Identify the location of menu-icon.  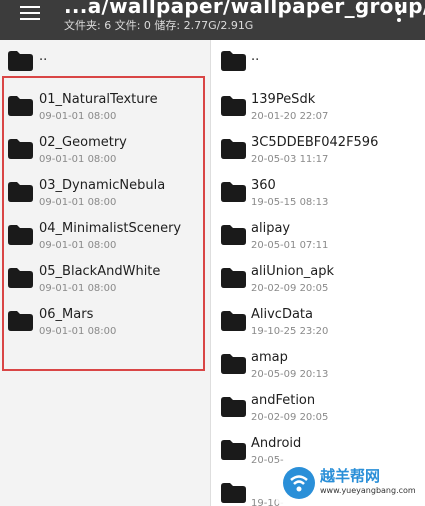
(30, 13).